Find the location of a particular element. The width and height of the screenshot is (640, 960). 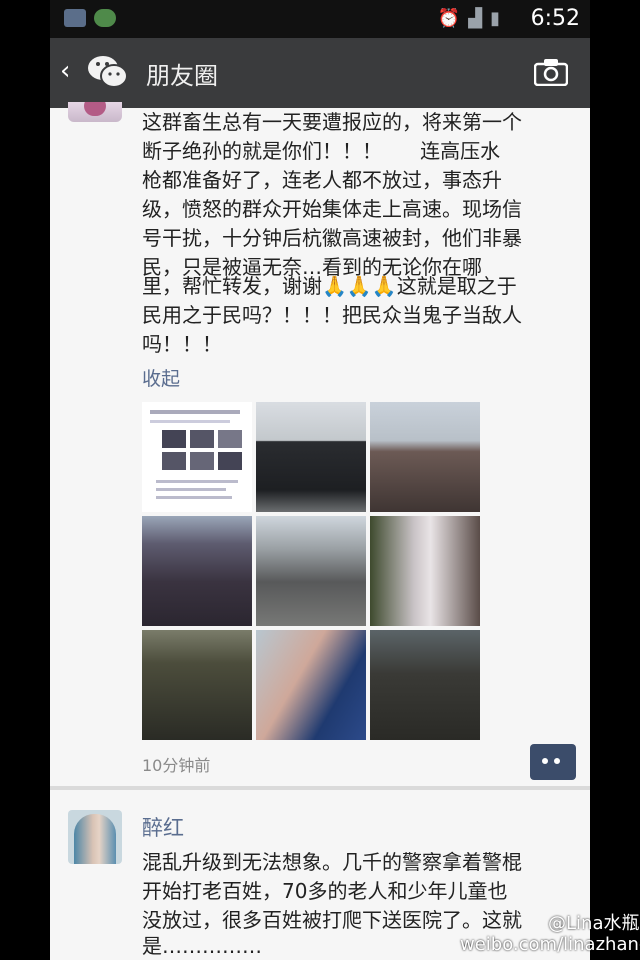

post-text-line: 这群畜生总有一天要遭报应的，将来第一个 is located at coordinates (332, 122).